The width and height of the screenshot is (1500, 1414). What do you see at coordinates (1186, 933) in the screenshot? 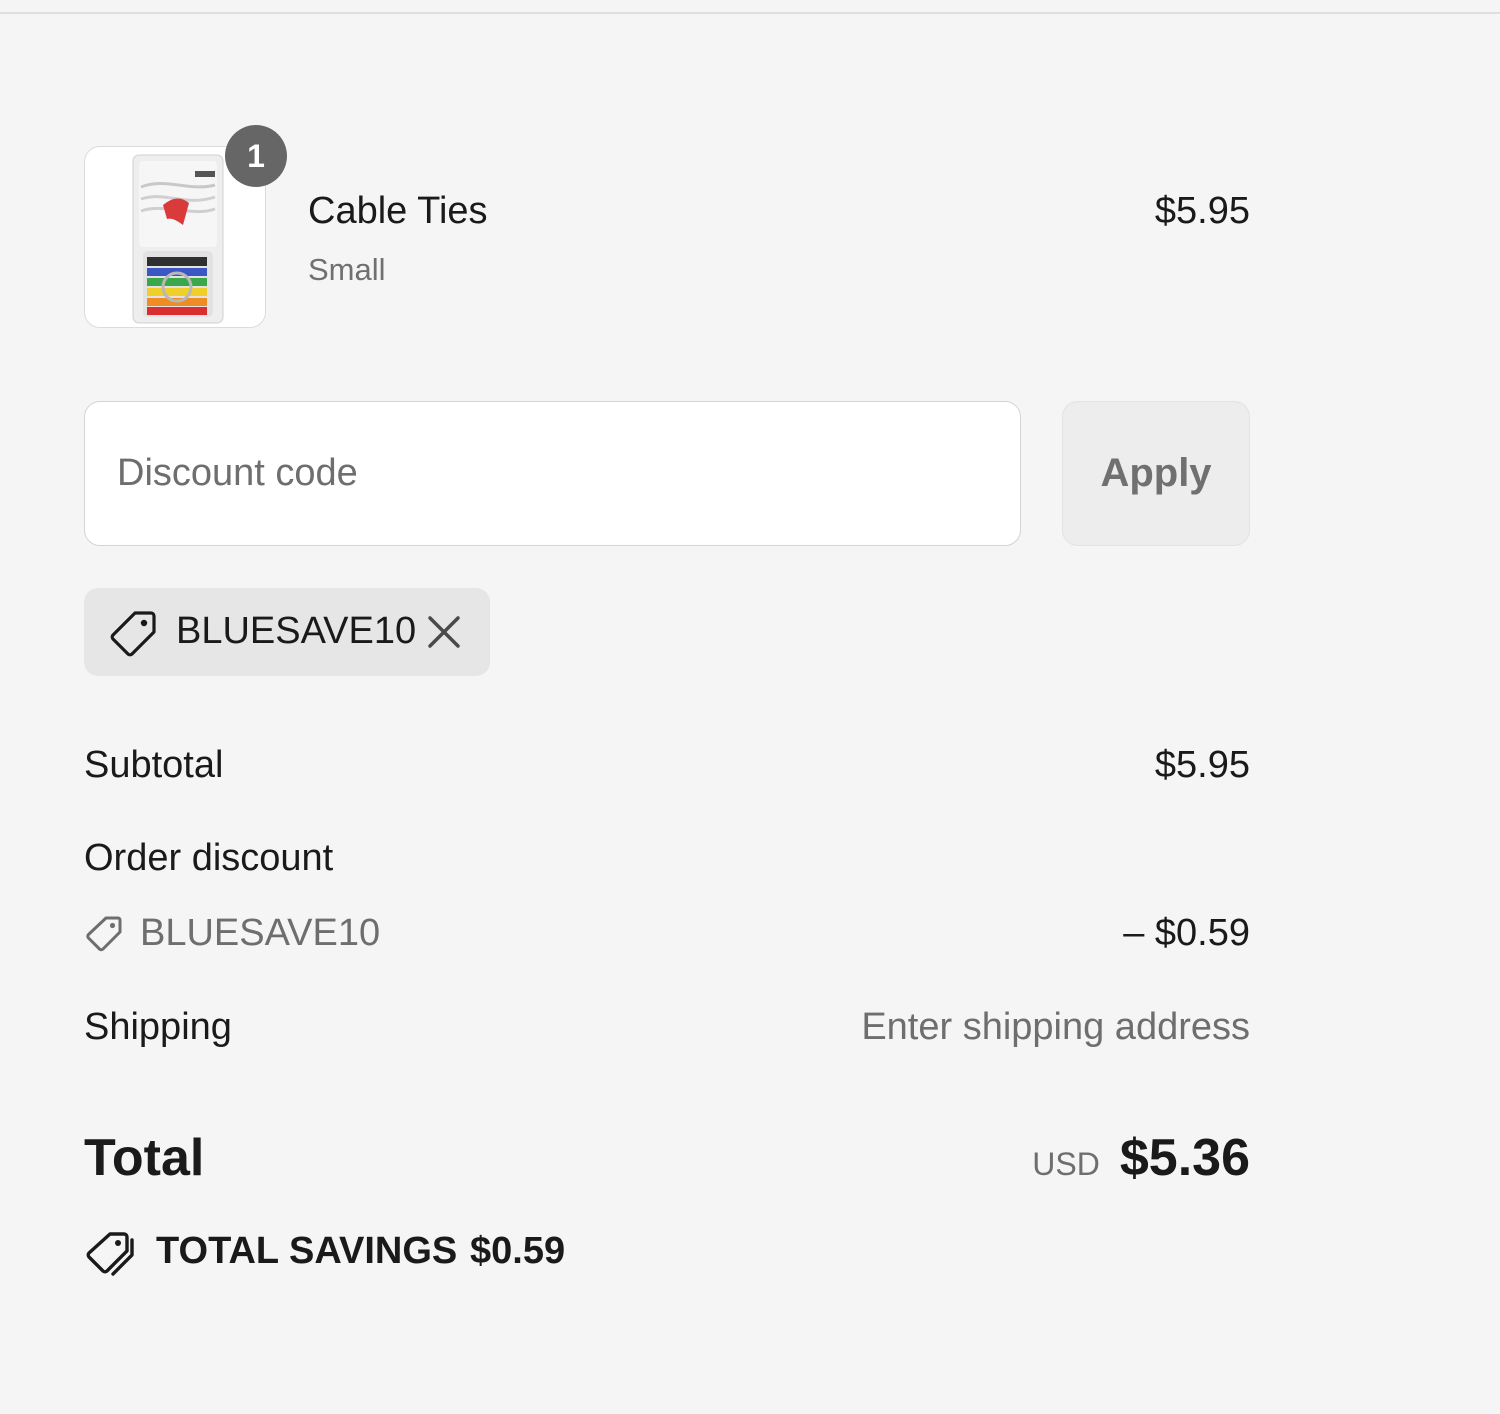
I see `order-discount-value: – $0.59` at bounding box center [1186, 933].